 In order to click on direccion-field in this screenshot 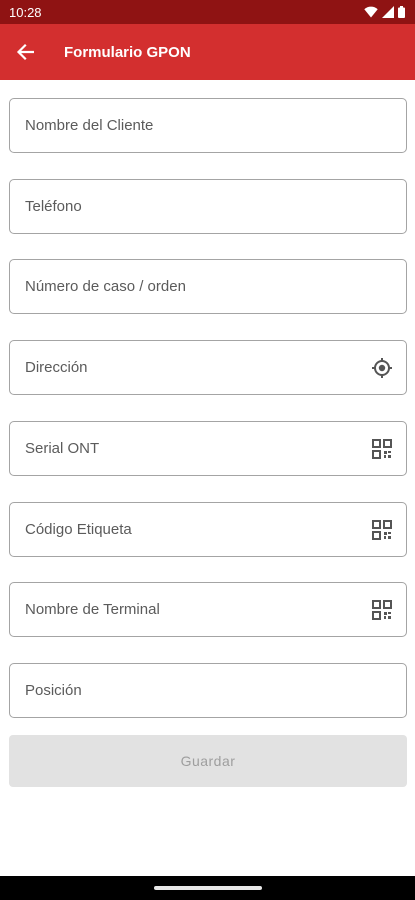, I will do `click(208, 367)`.